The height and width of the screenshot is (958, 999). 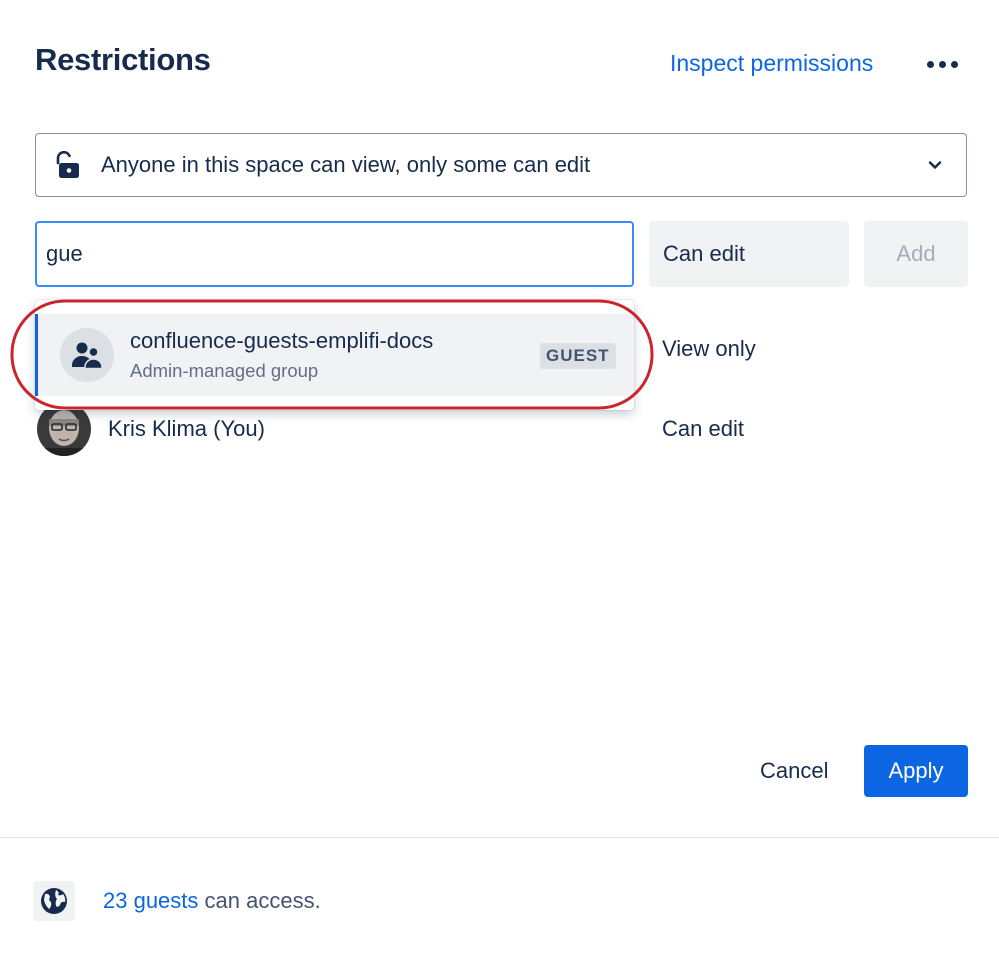 I want to click on suggestion-subtitle: Admin-managed group, so click(x=224, y=370).